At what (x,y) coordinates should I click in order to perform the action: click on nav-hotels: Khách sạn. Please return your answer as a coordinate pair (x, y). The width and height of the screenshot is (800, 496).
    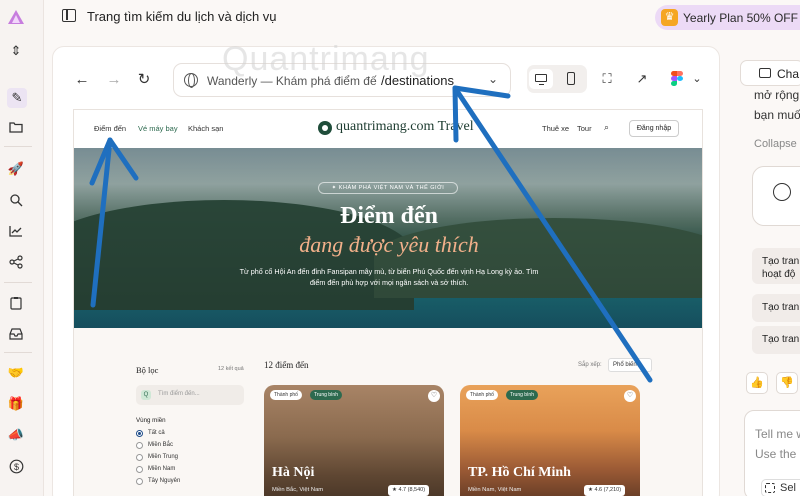
    Looking at the image, I should click on (205, 128).